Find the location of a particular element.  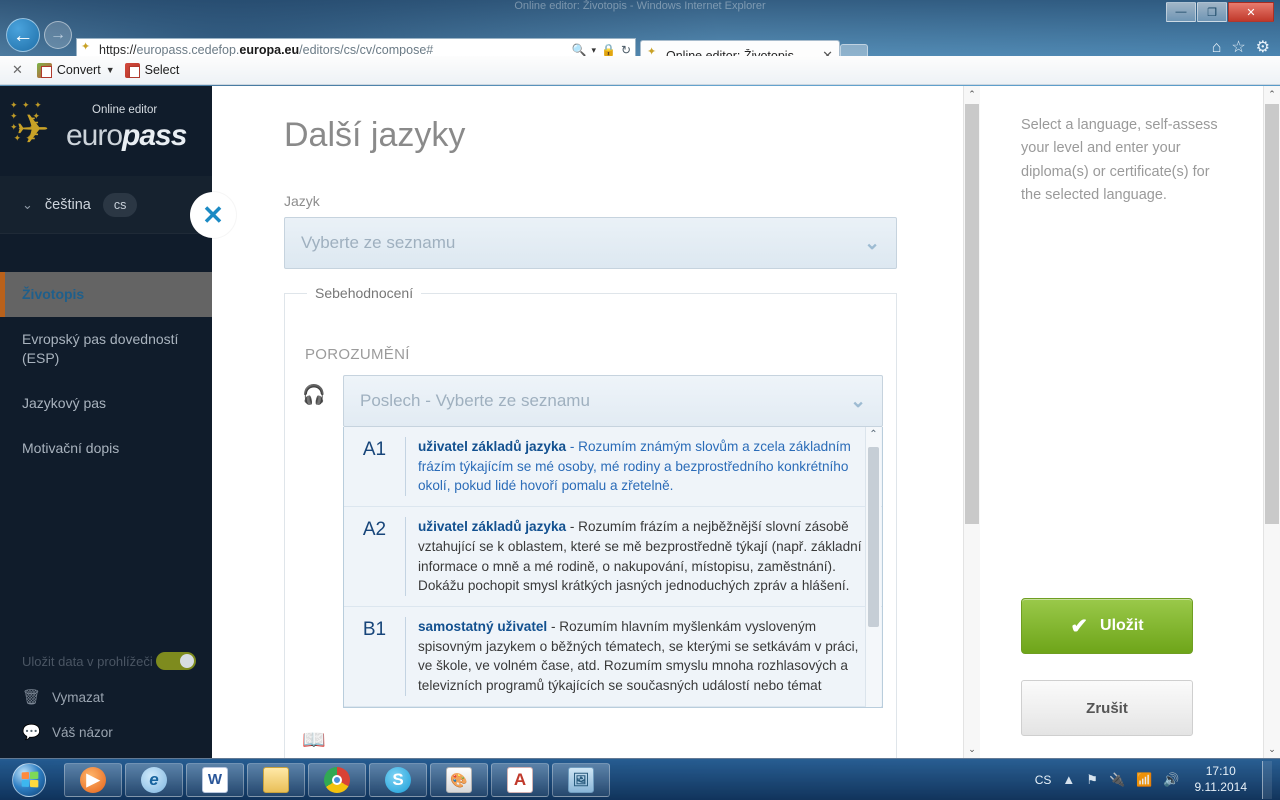

sidebar-item-zivotopis: Životopis is located at coordinates (106, 294).